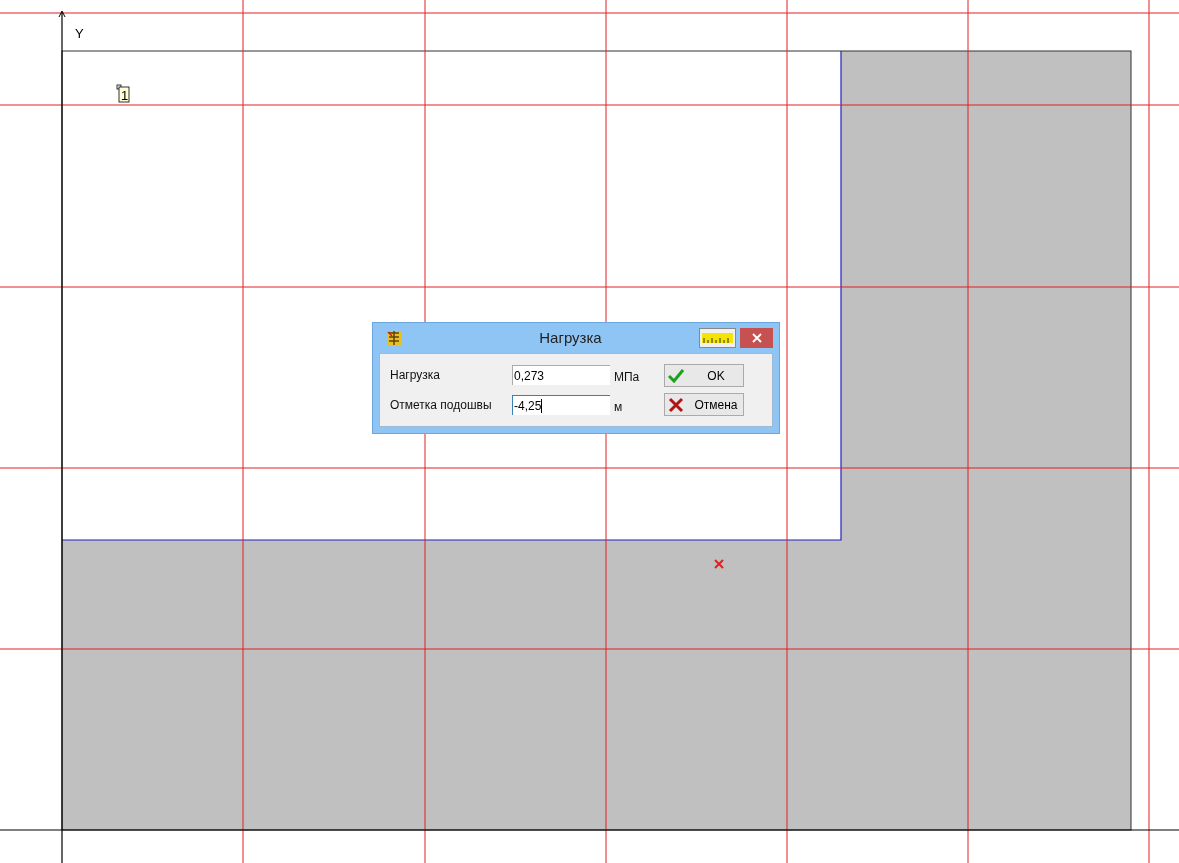 The height and width of the screenshot is (863, 1179). What do you see at coordinates (619, 407) in the screenshot?
I see `unit-label: м` at bounding box center [619, 407].